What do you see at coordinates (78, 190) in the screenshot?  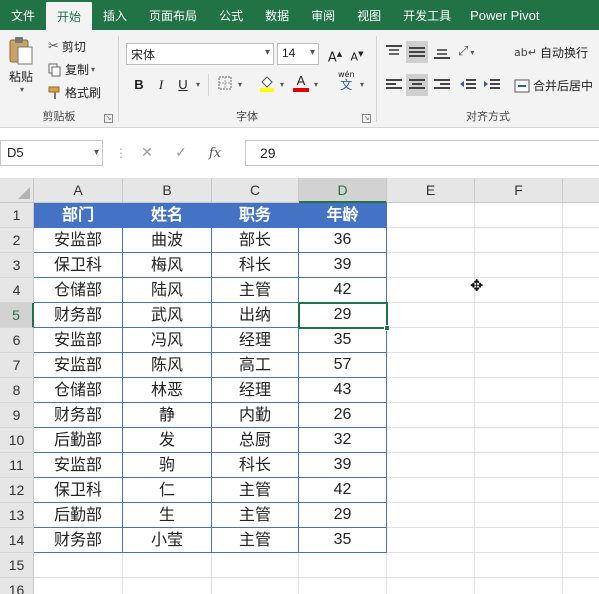 I see `column-header-a: A` at bounding box center [78, 190].